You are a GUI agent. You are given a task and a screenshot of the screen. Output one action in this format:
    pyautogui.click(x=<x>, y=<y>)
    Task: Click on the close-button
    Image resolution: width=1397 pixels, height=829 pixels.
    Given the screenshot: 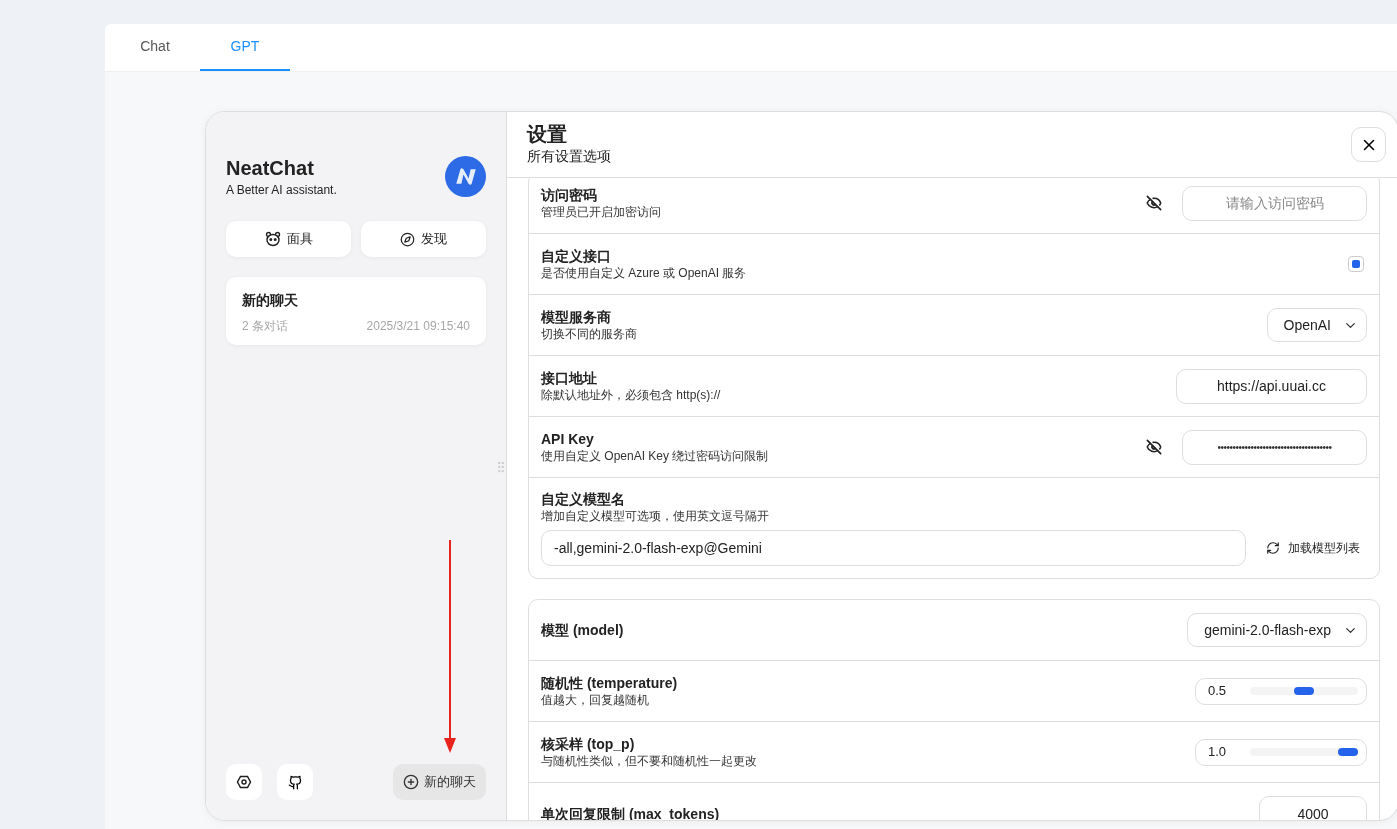 What is the action you would take?
    pyautogui.click(x=1368, y=144)
    